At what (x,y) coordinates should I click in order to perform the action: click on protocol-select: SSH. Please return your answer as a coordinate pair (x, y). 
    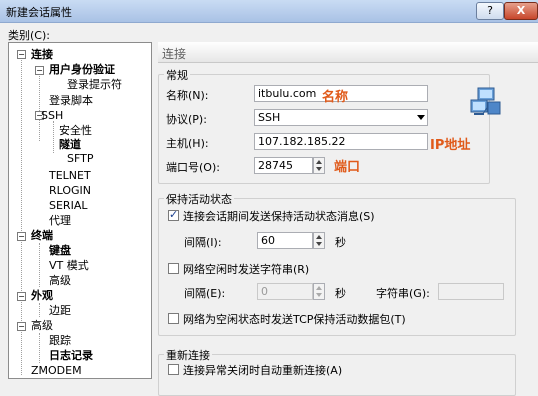
    Looking at the image, I should click on (341, 117).